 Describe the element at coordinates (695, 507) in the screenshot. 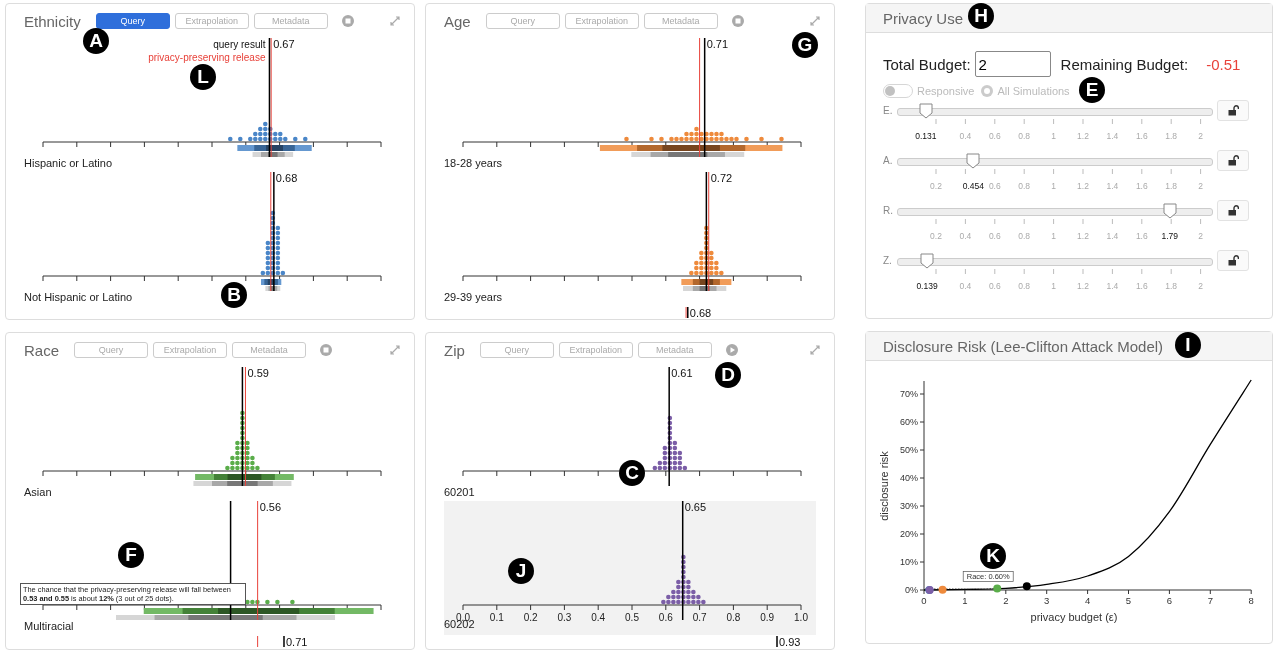

I see `query-value: 0.65` at that location.